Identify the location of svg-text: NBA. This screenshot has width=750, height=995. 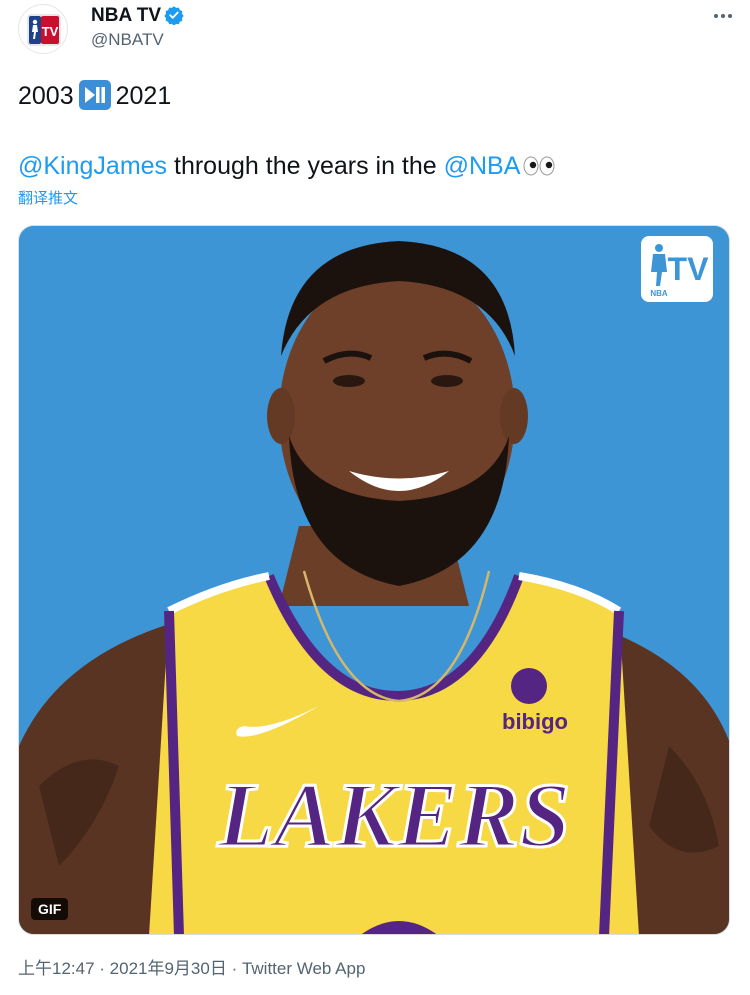
(659, 293).